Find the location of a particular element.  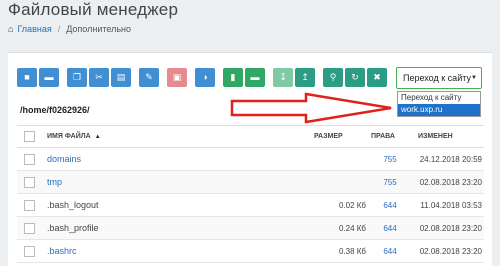

toolbar-group-create: ▮ ▬ is located at coordinates (245, 77).